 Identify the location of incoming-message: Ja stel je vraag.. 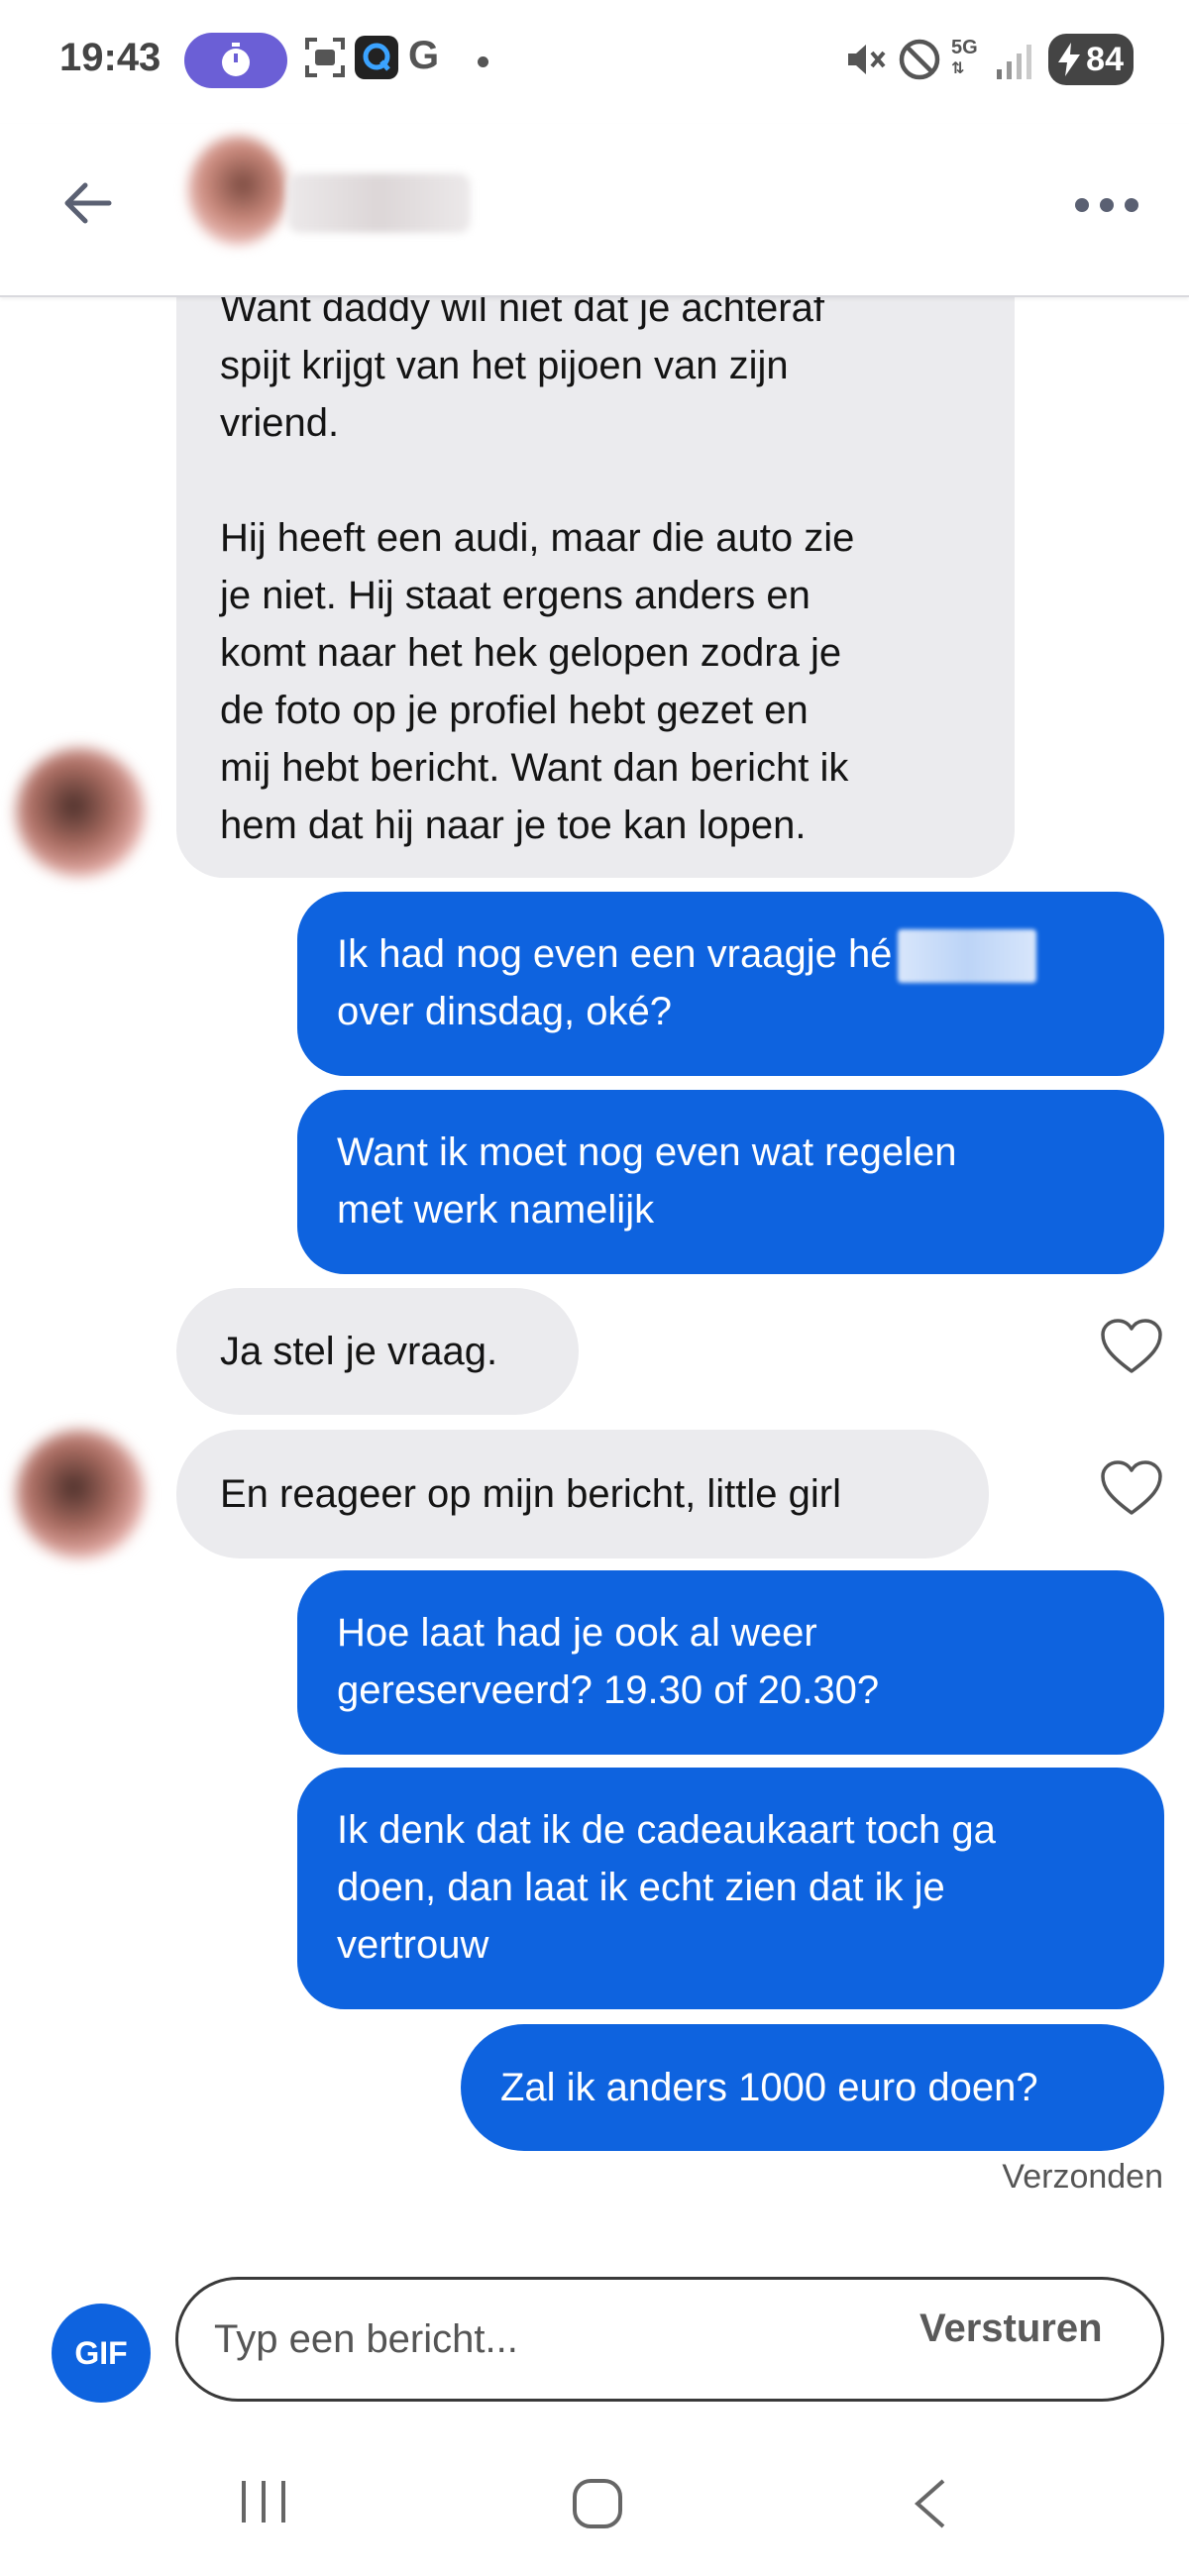
(378, 1351).